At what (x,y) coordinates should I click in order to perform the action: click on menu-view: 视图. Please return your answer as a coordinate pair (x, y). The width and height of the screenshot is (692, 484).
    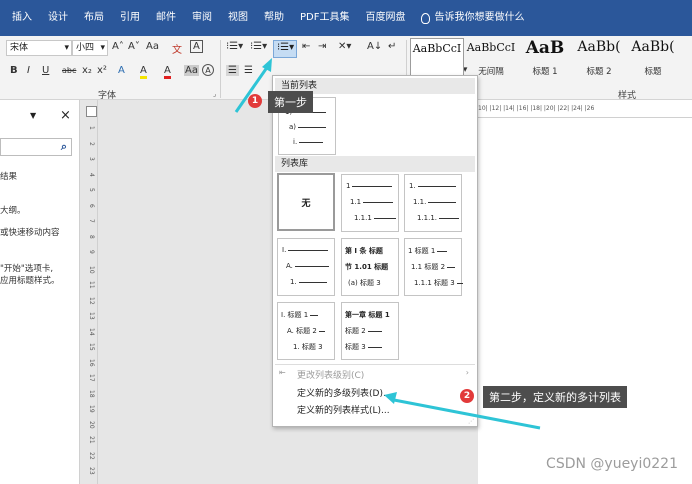
    Looking at the image, I should click on (238, 18).